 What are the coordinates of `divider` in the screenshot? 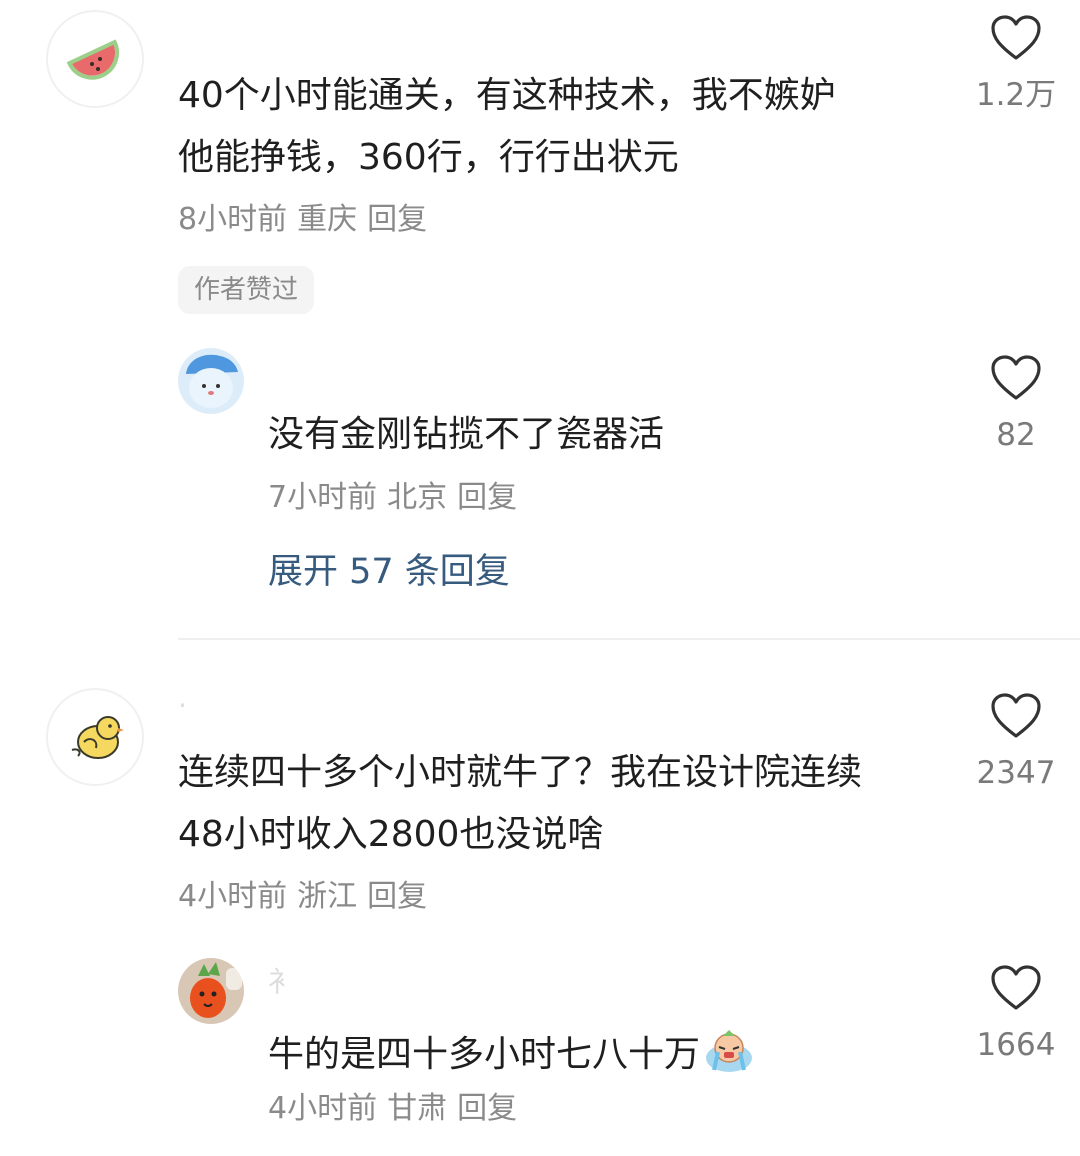 It's located at (629, 639).